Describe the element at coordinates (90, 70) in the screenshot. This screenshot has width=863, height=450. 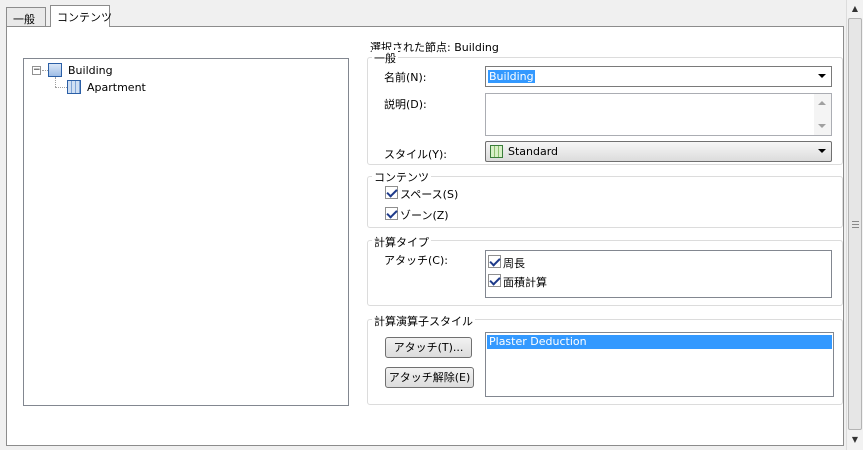
I see `tree-node-label: Building` at that location.